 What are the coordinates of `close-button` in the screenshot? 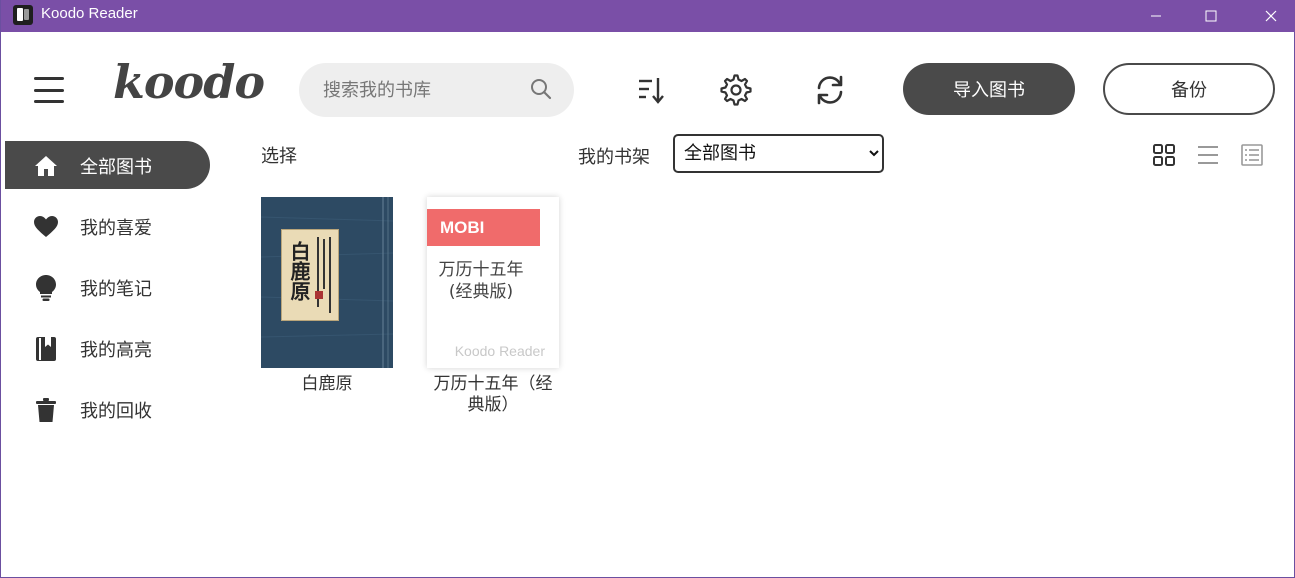 It's located at (1268, 16).